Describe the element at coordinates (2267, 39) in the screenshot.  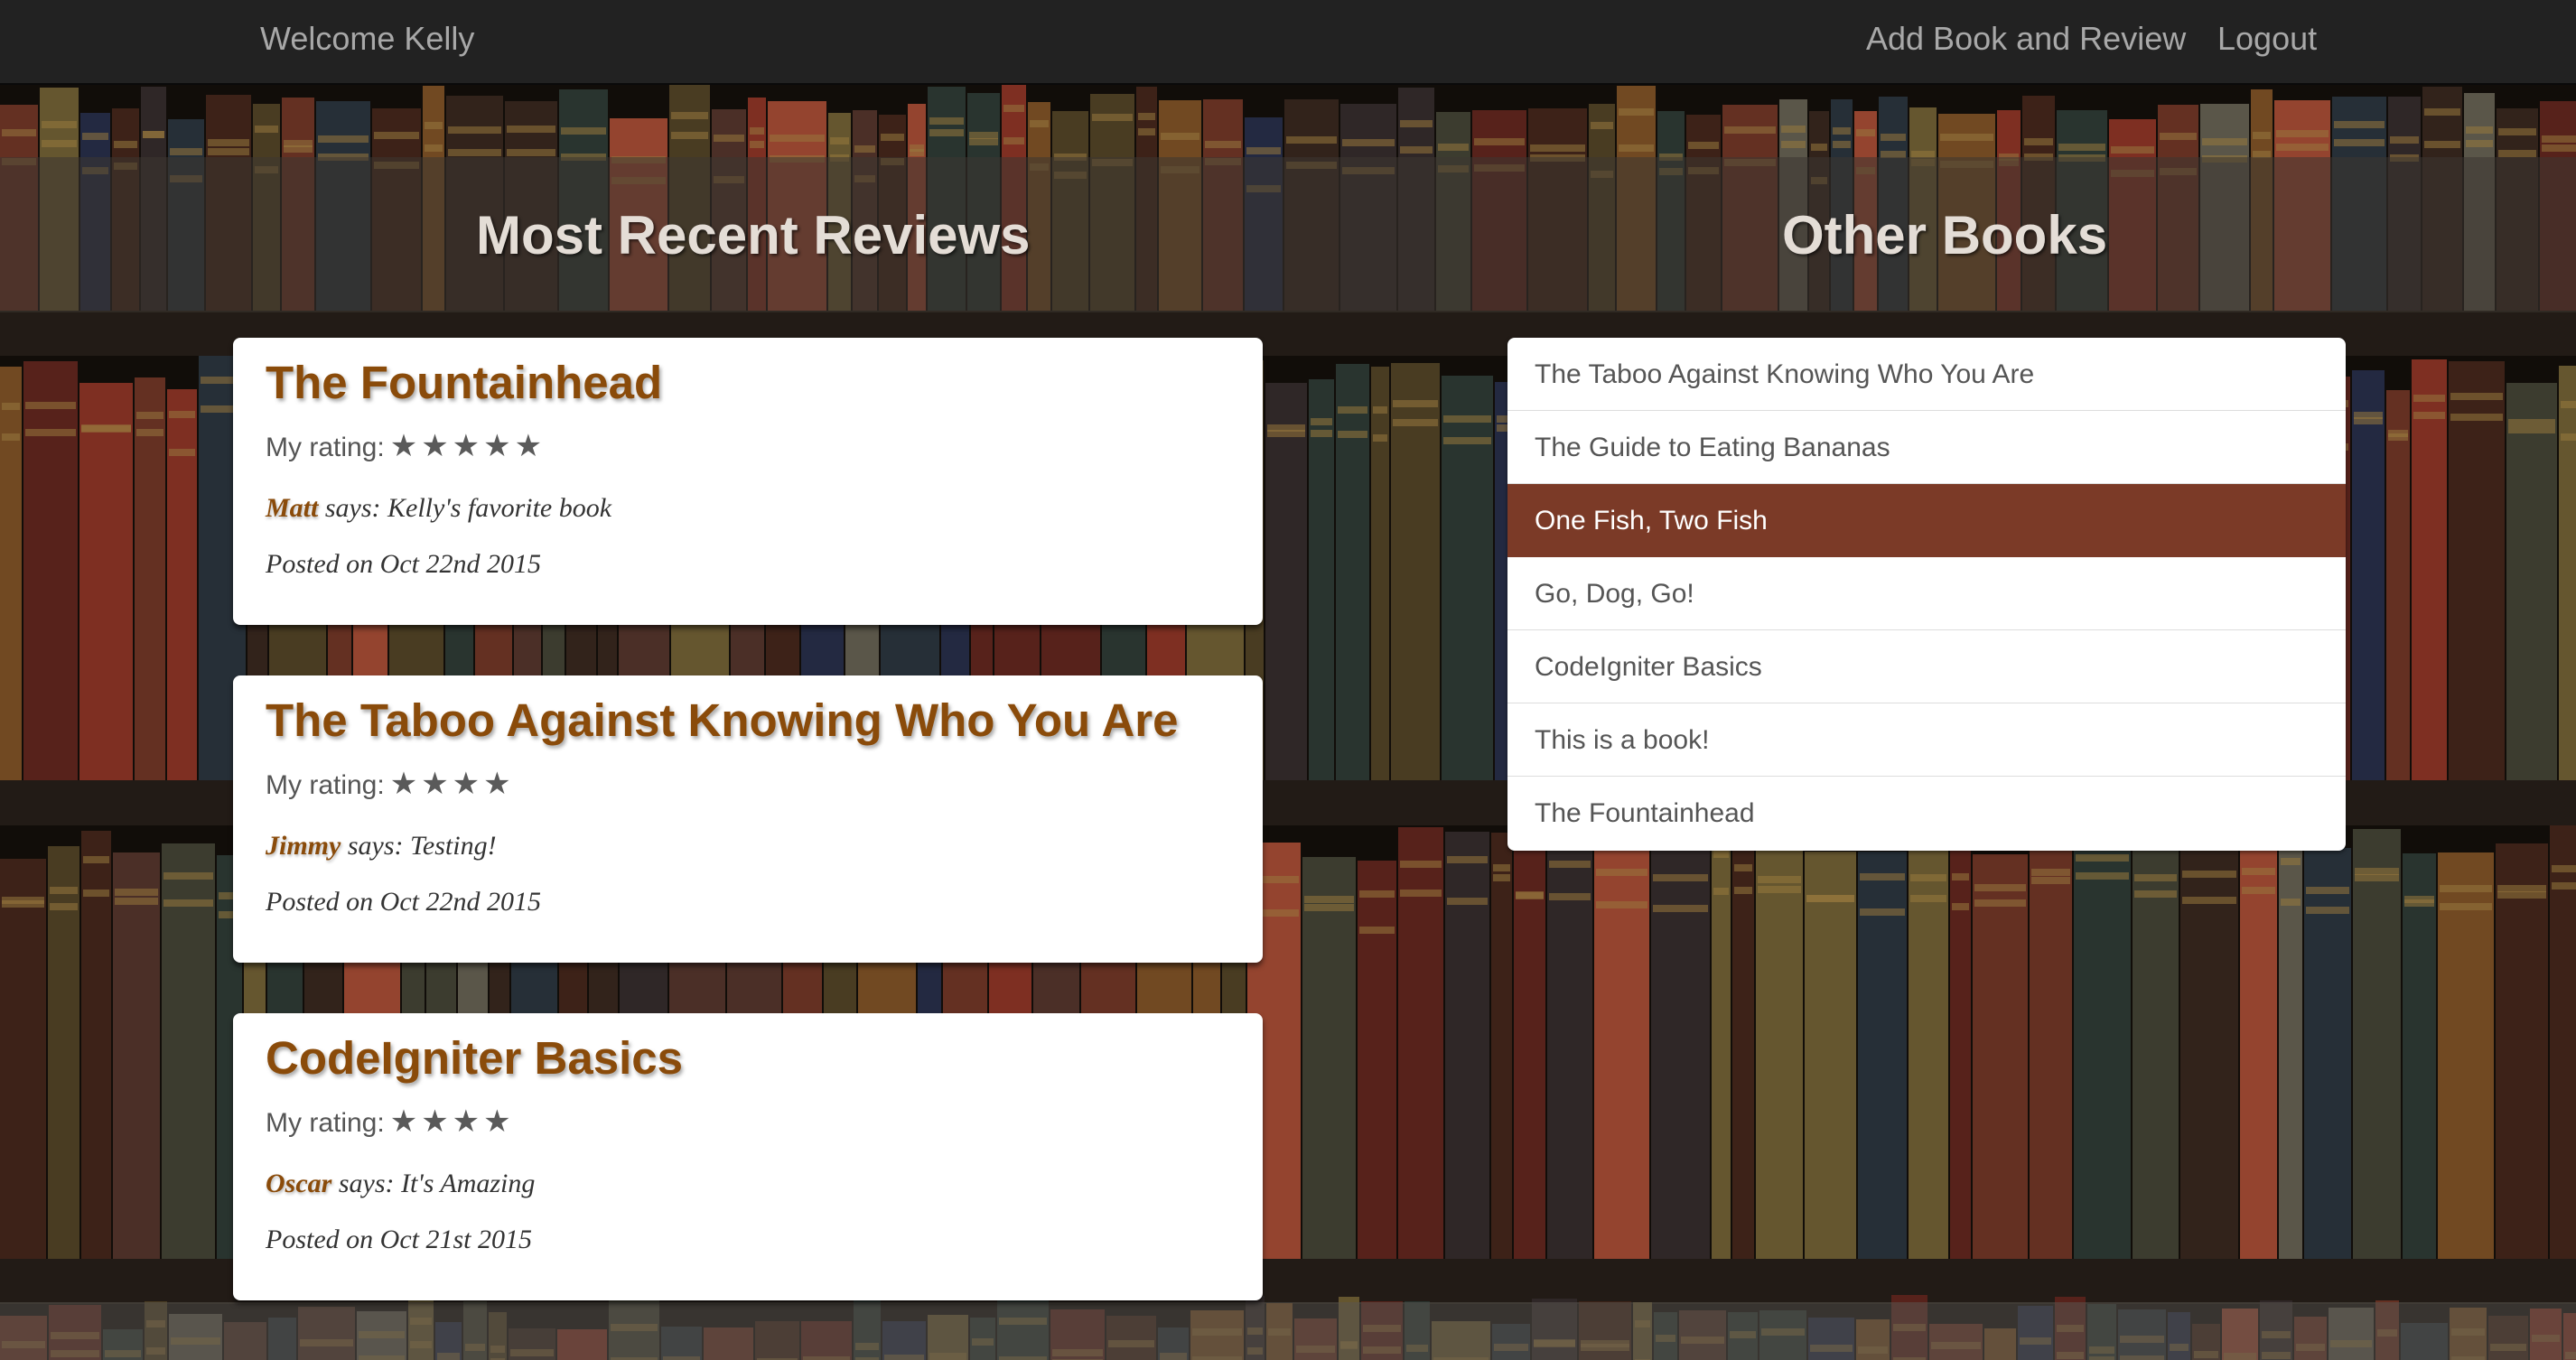
I see `logout-link: Logout` at that location.